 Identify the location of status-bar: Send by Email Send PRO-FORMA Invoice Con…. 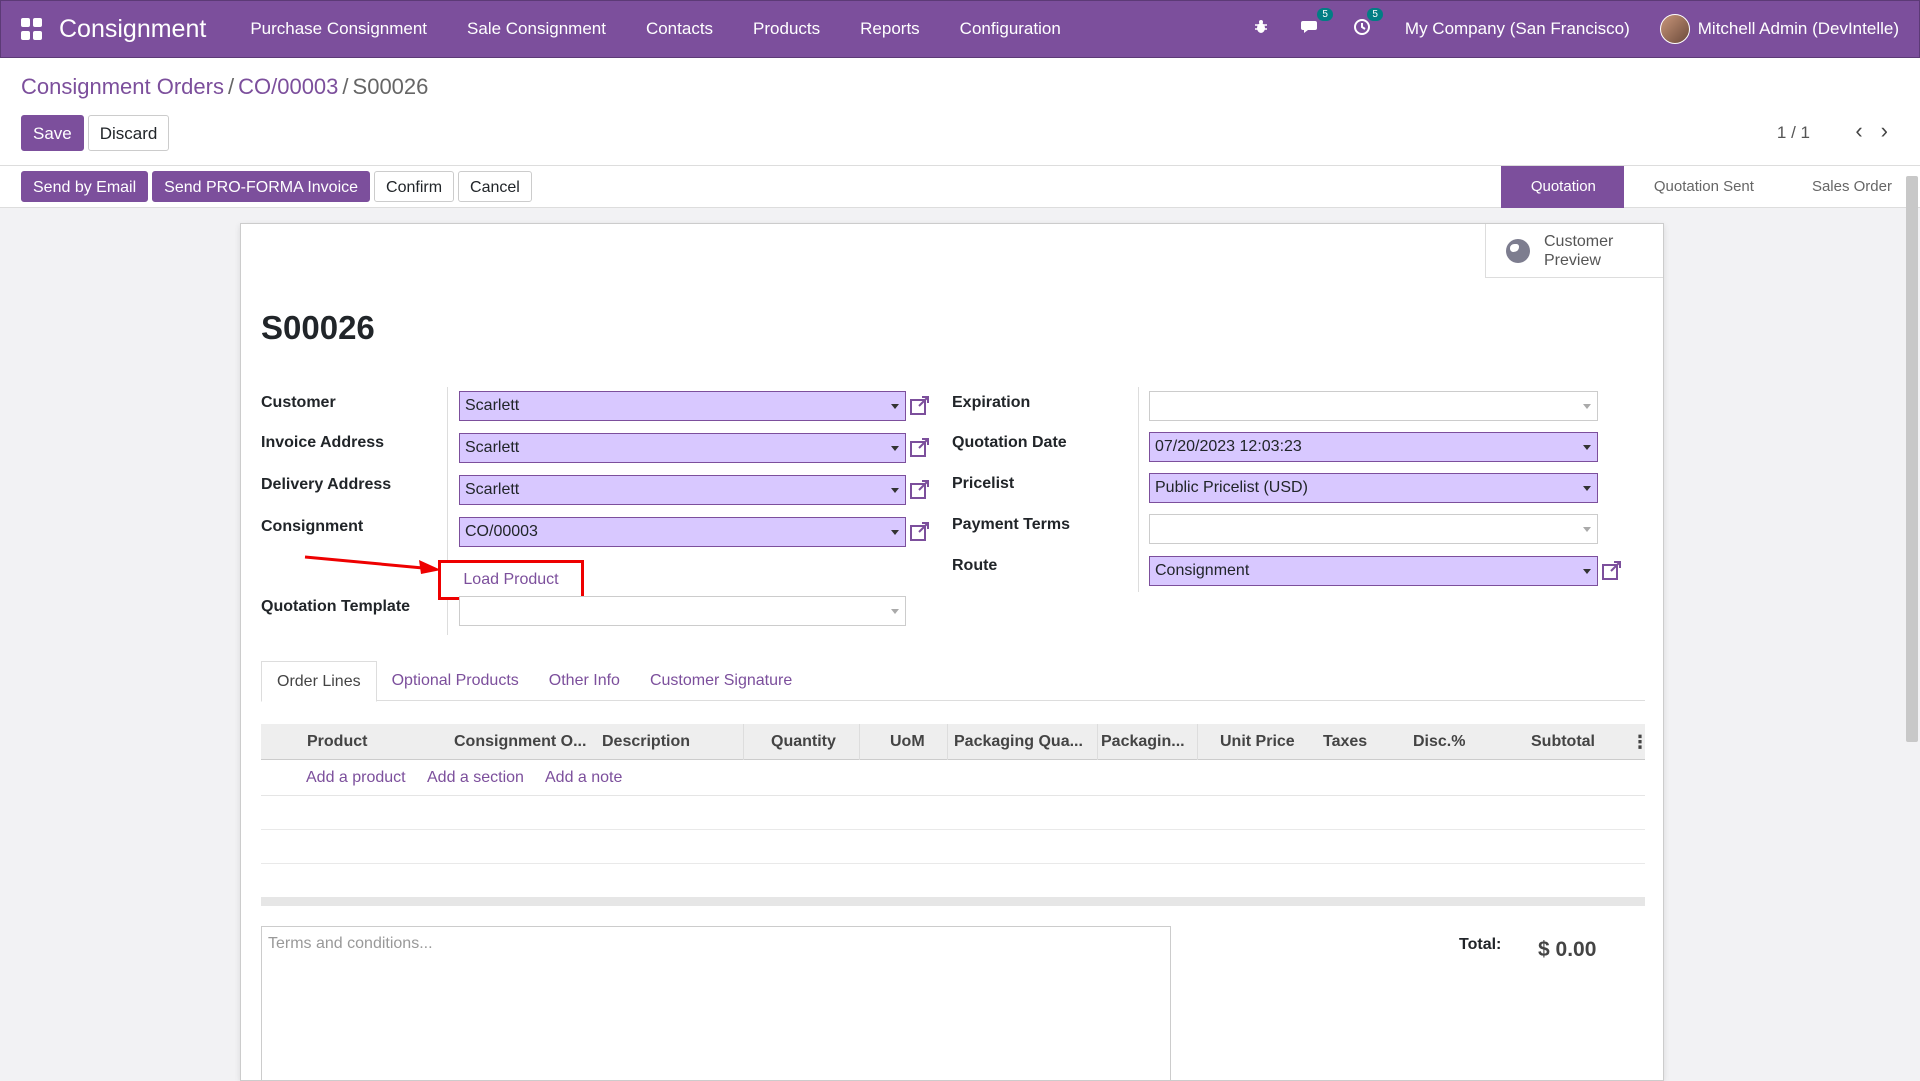
(960, 187).